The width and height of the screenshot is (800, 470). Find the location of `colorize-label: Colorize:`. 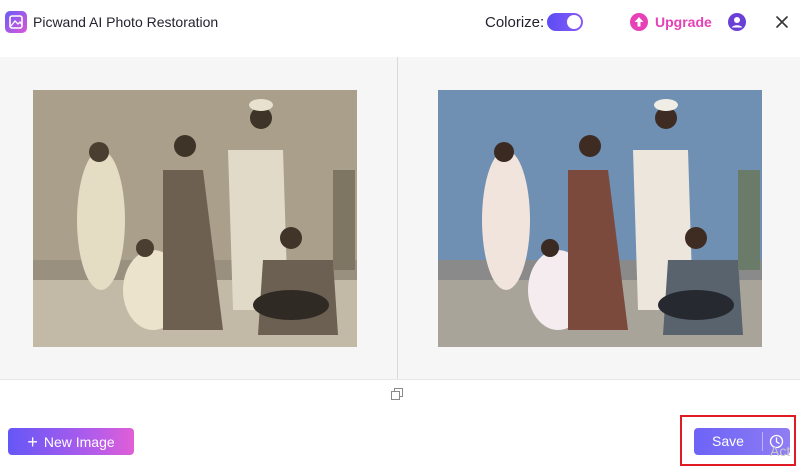

colorize-label: Colorize: is located at coordinates (515, 22).